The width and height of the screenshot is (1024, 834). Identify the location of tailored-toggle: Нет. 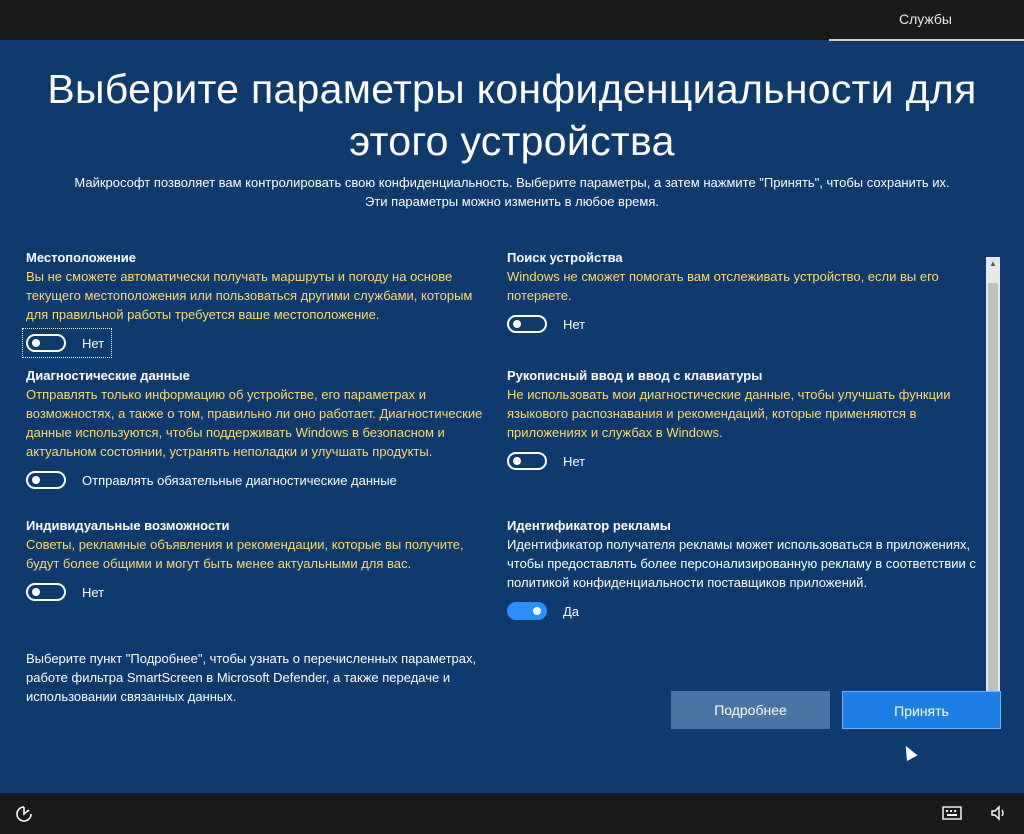
(261, 592).